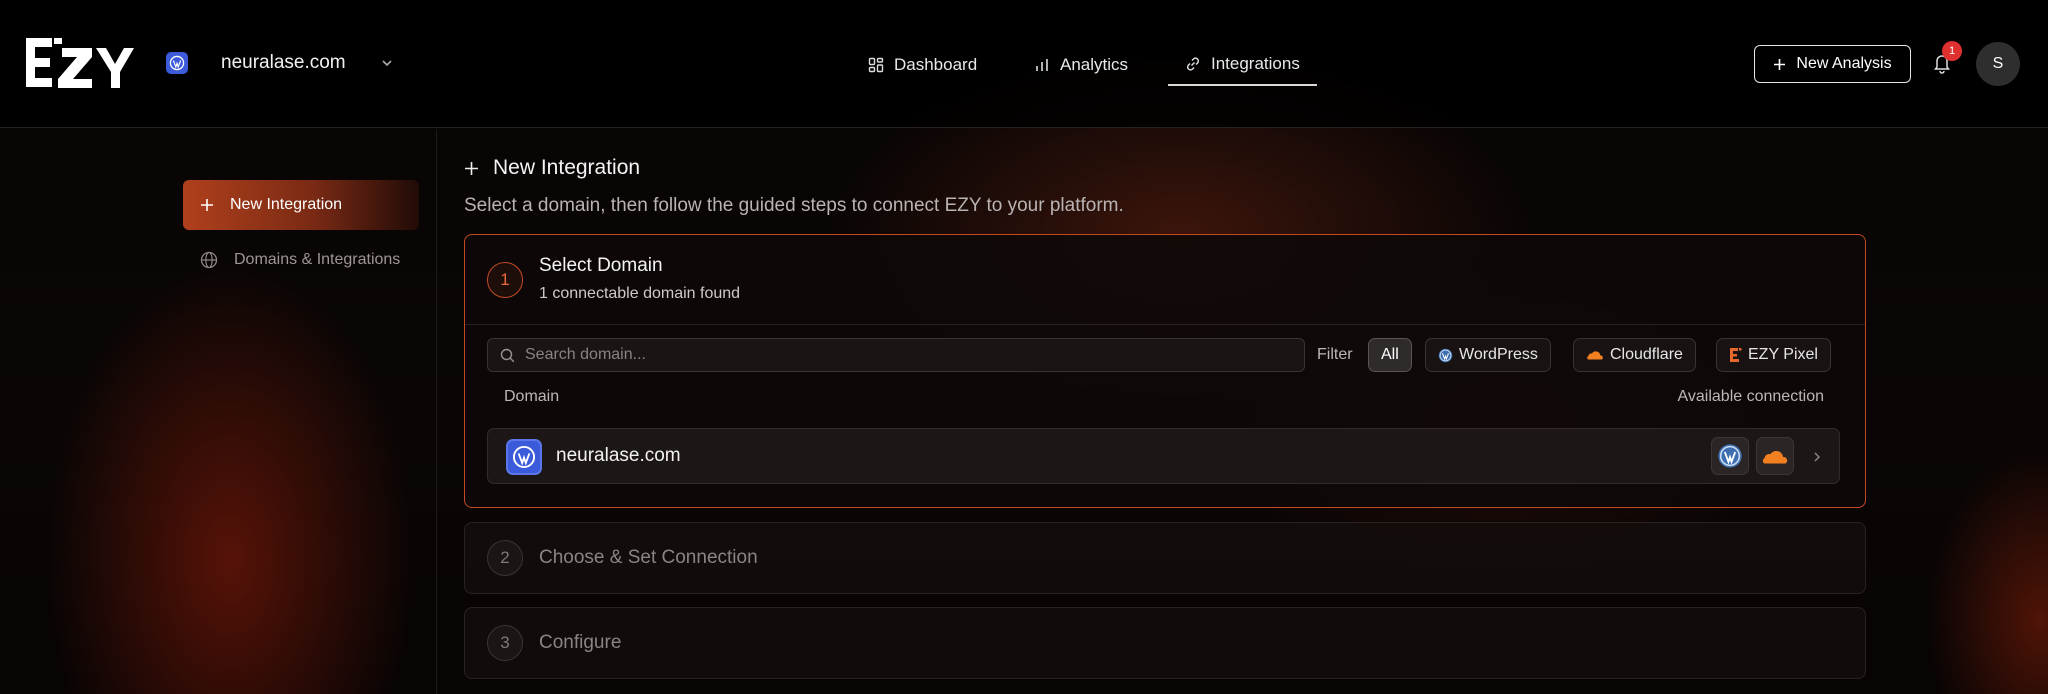 The height and width of the screenshot is (694, 2048). Describe the element at coordinates (618, 455) in the screenshot. I see `row-domain-name: neuralase.com` at that location.